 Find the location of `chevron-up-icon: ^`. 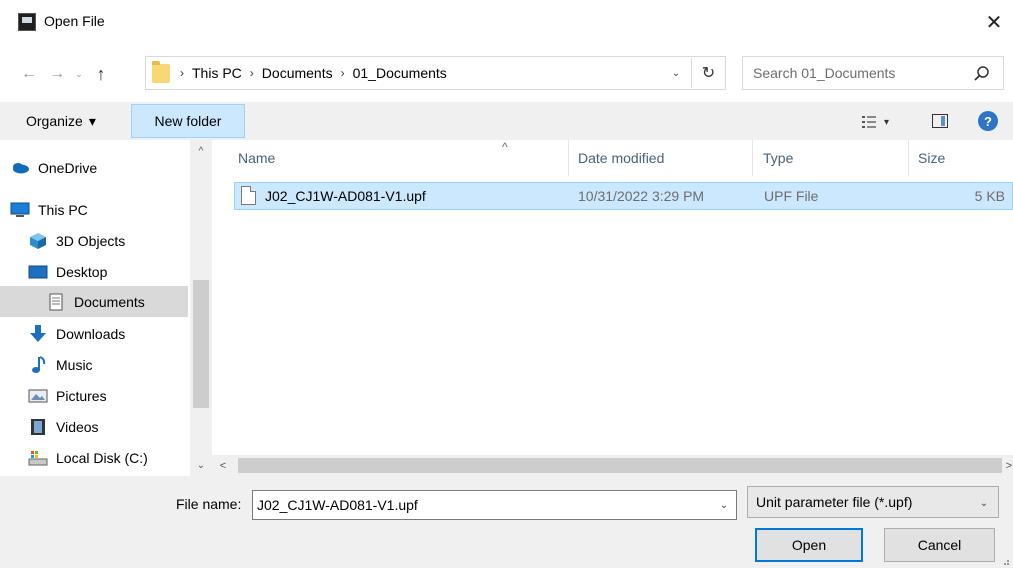

chevron-up-icon: ^ is located at coordinates (201, 151).